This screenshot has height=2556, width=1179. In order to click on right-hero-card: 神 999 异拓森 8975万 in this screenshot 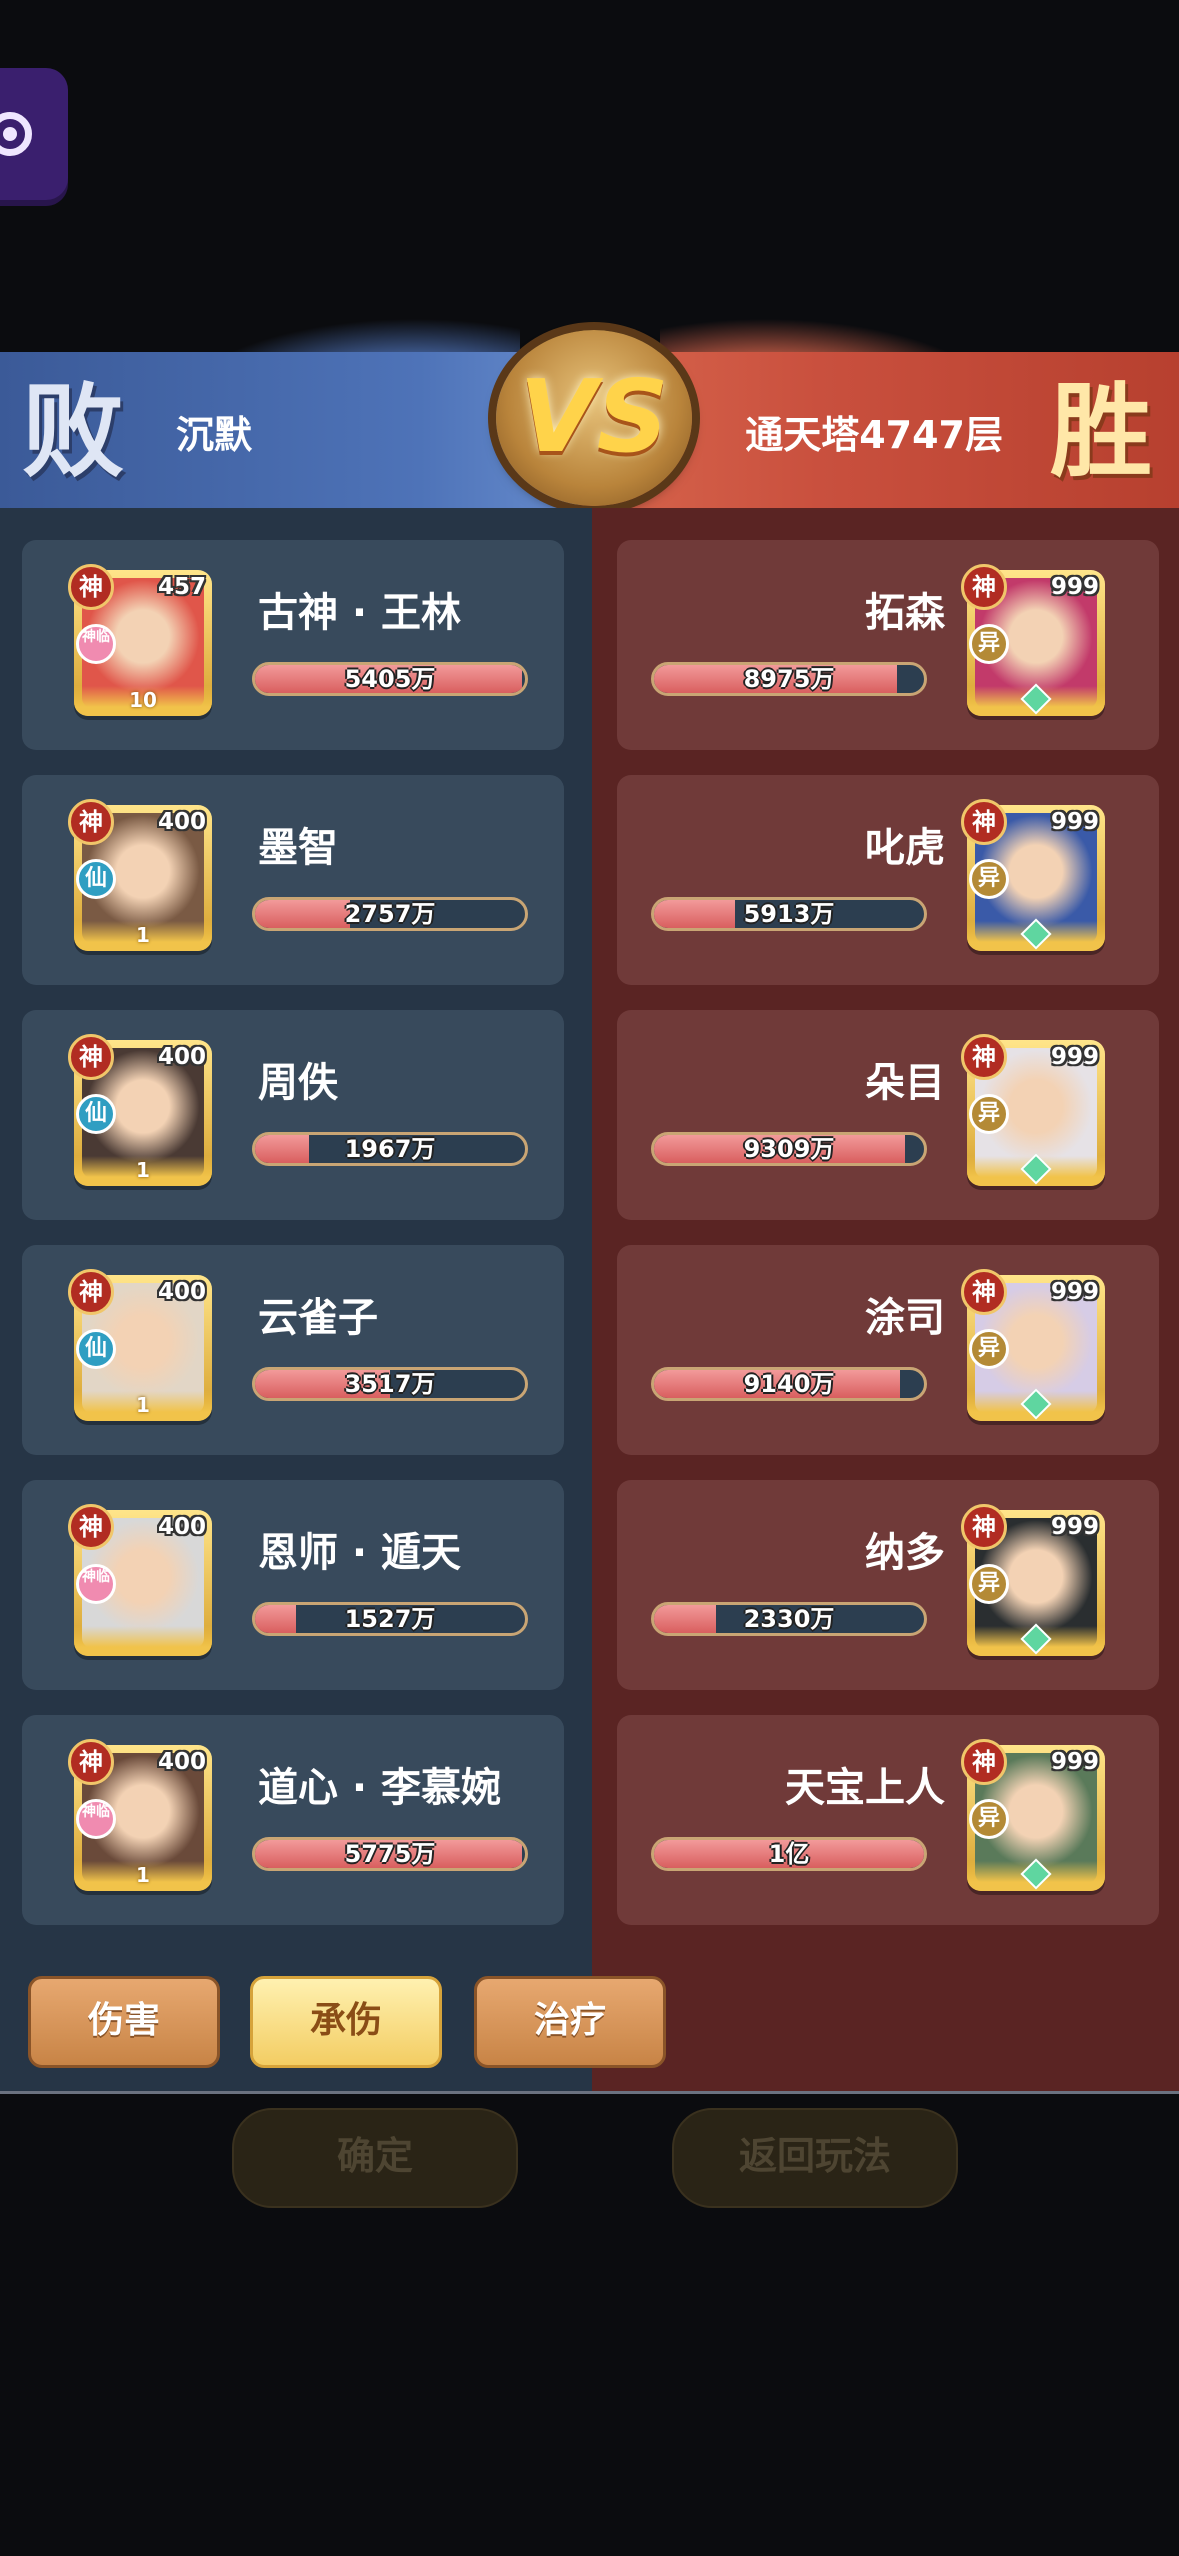, I will do `click(888, 645)`.